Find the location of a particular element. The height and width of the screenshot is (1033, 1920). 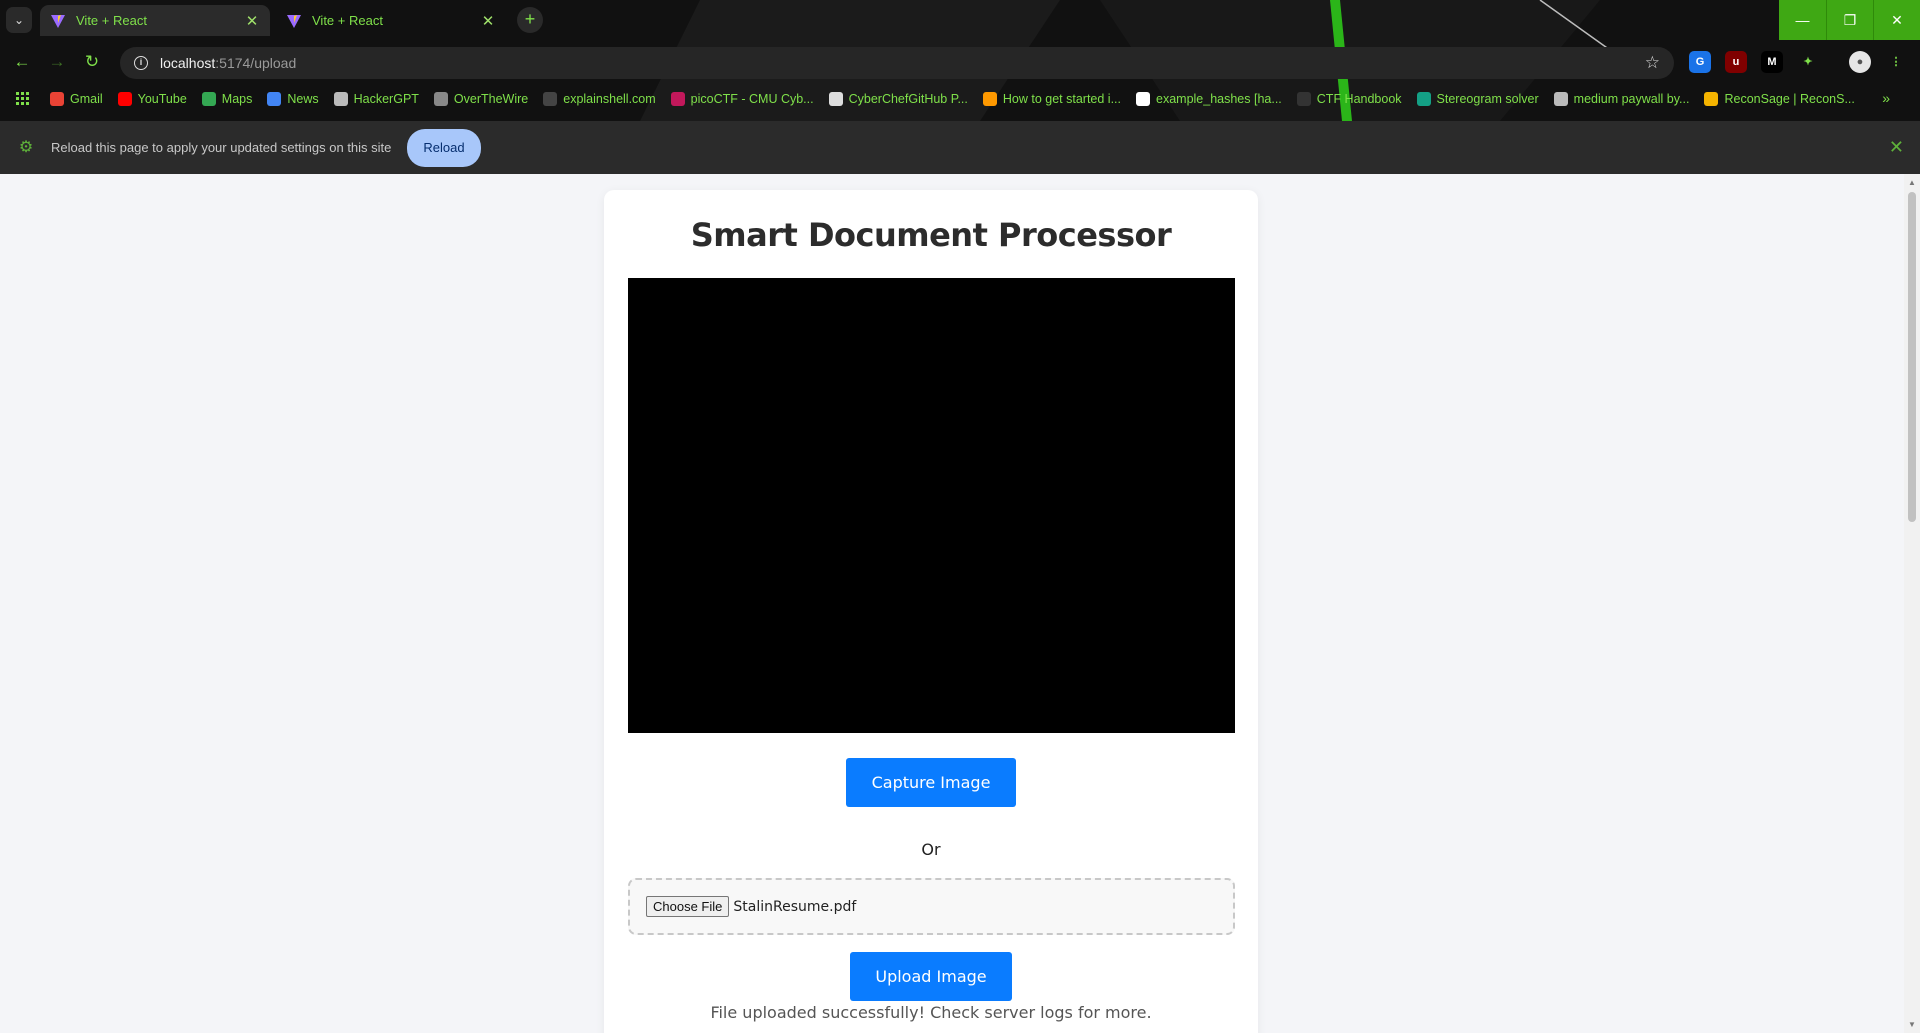

bookmark-item: OverTheWire is located at coordinates (481, 99).